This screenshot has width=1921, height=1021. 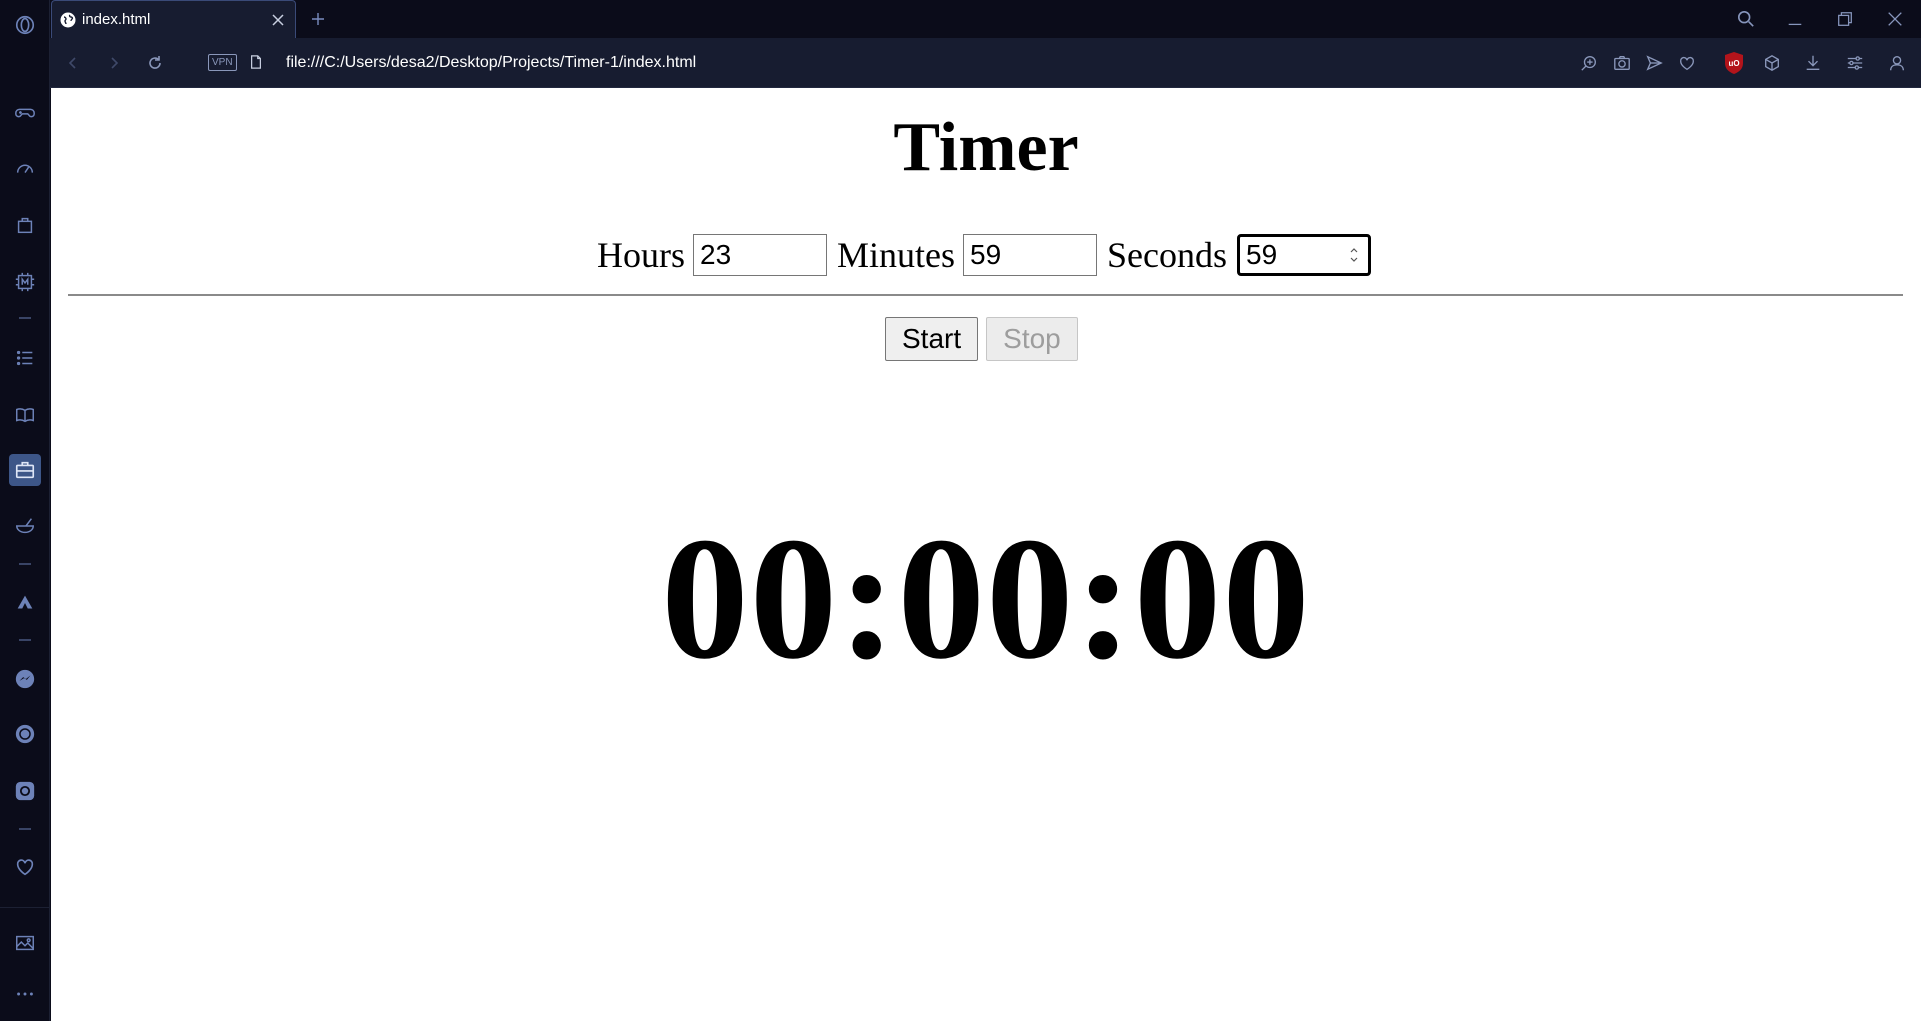 What do you see at coordinates (25, 225) in the screenshot?
I see `shopping-bag-icon` at bounding box center [25, 225].